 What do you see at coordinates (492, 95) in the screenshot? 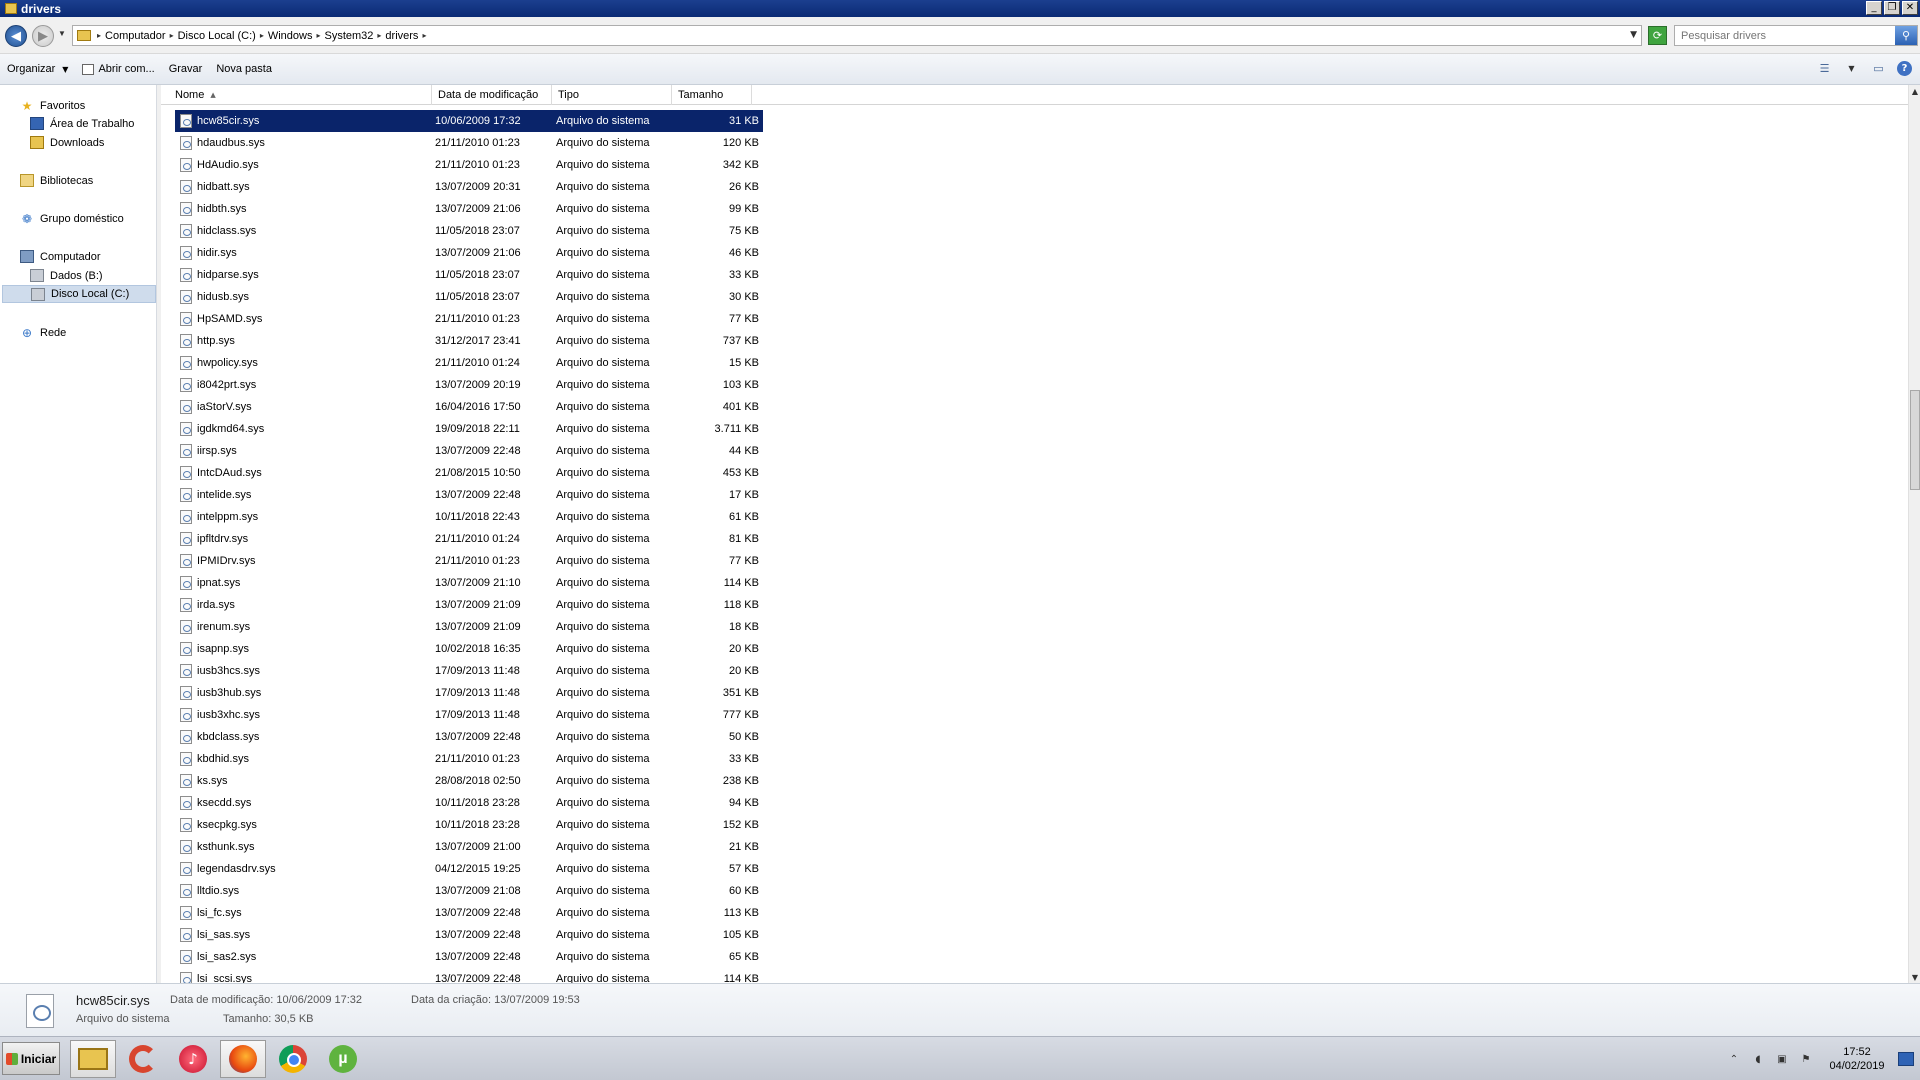
I see `column-header-modified: Data de modificação` at bounding box center [492, 95].